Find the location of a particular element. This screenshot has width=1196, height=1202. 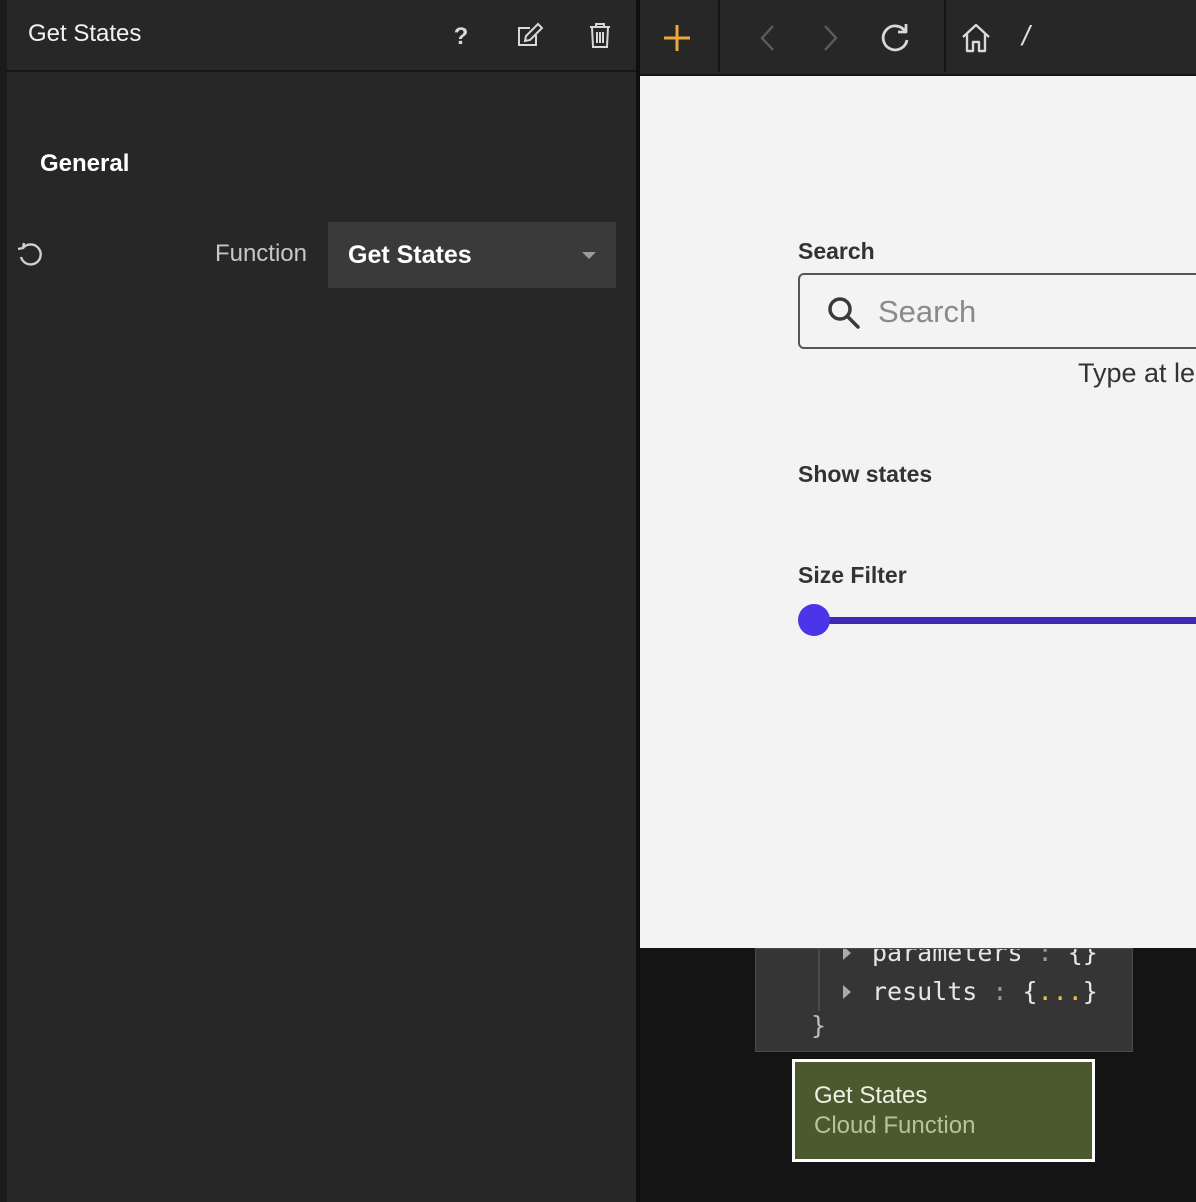

expand-parameters-icon is located at coordinates (847, 954).